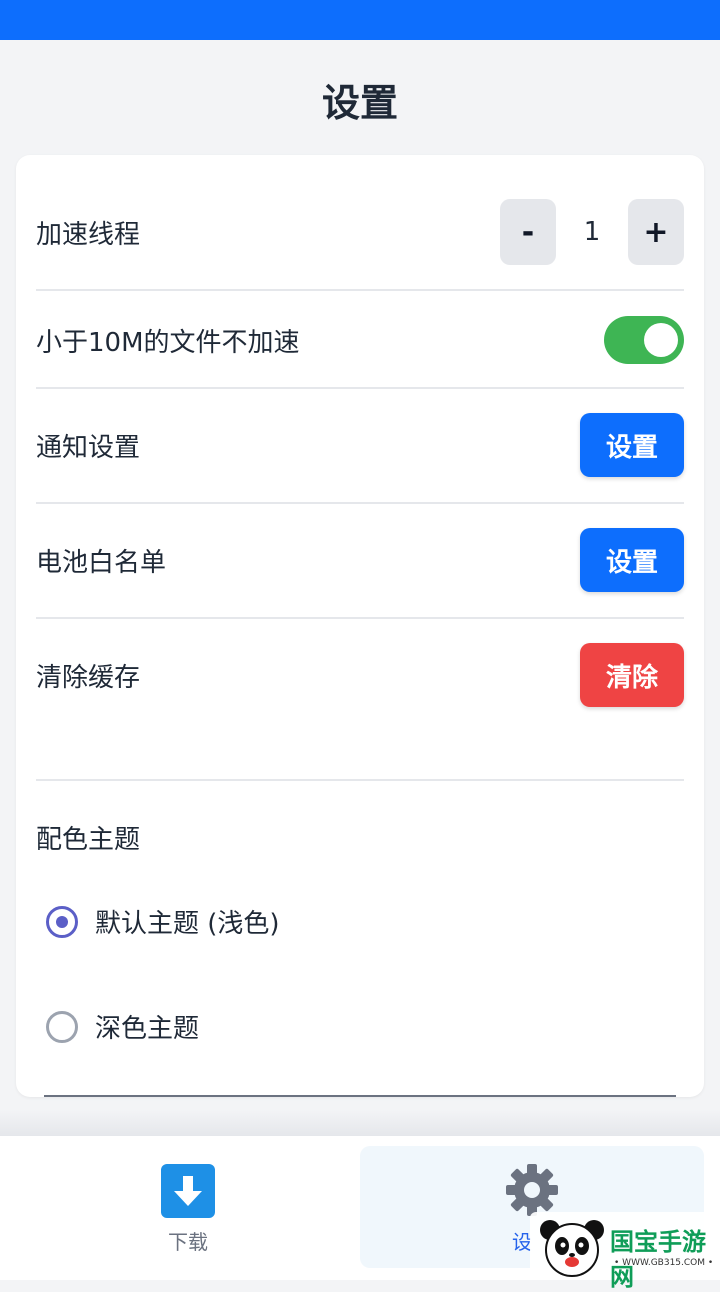  I want to click on decrement-button: -, so click(528, 232).